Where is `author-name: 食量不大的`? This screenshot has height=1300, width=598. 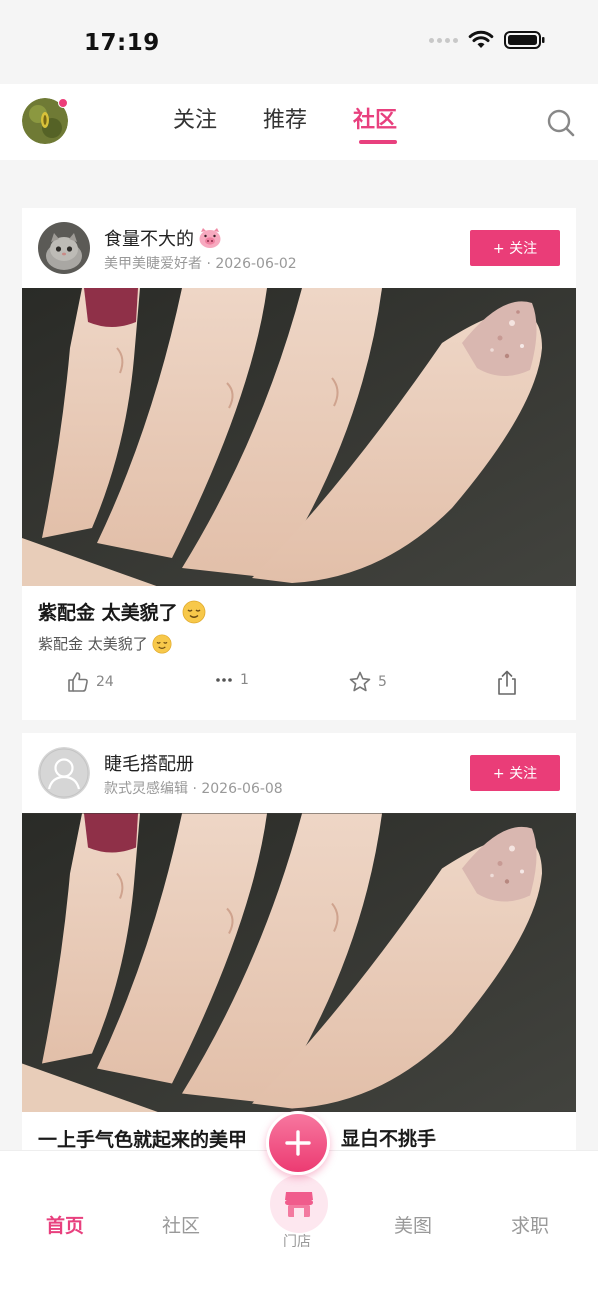
author-name: 食量不大的 is located at coordinates (163, 238).